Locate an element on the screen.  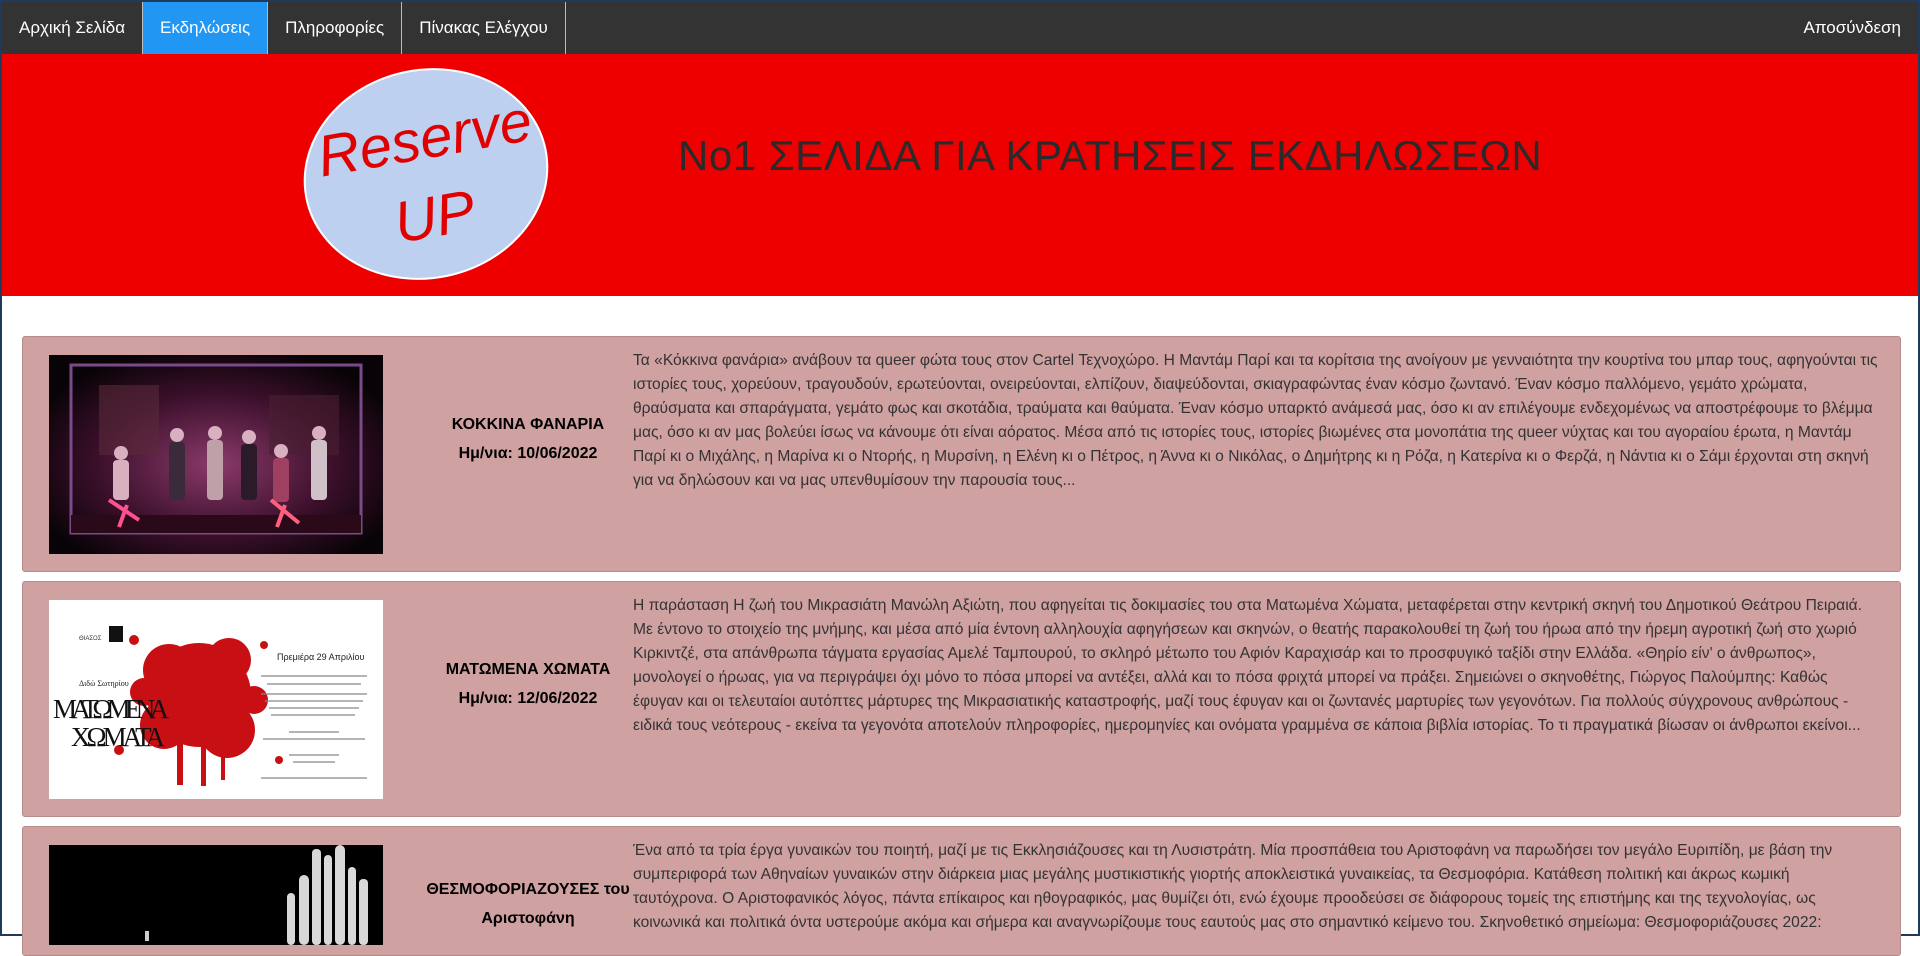
event-image-kokkina-fanaria is located at coordinates (216, 454).